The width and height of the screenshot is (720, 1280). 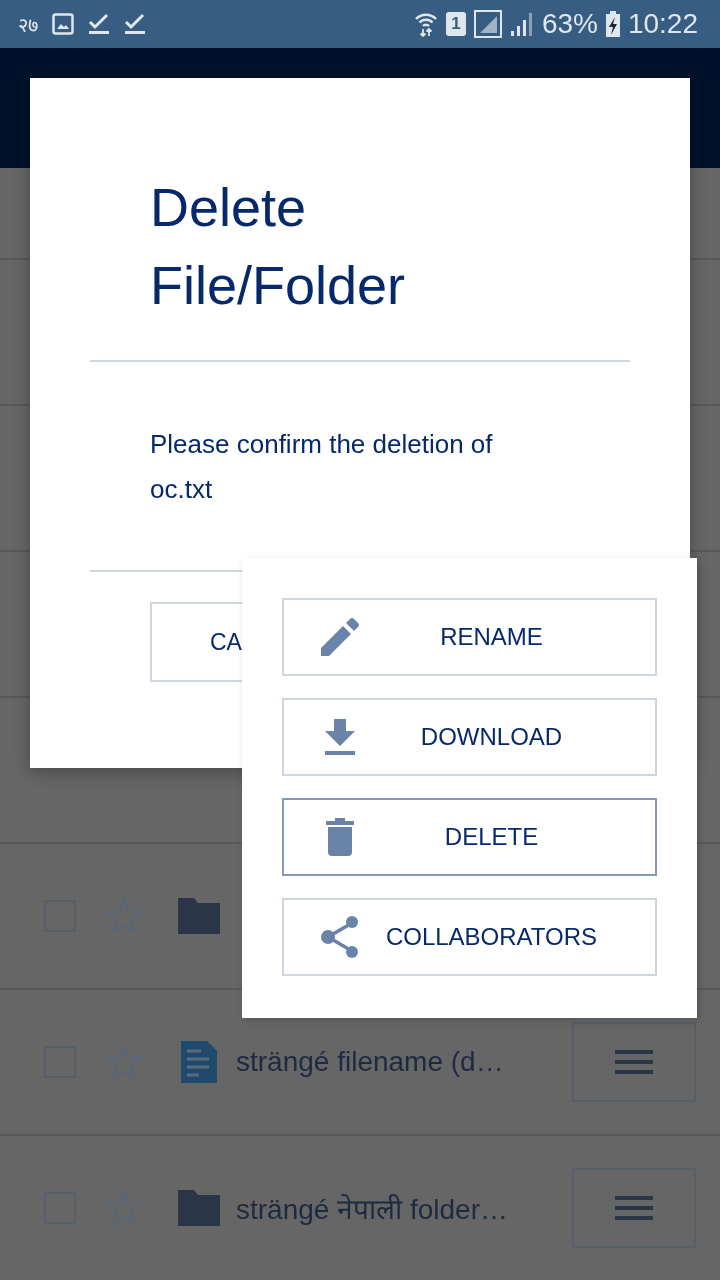 I want to click on menu-item: RENAME, so click(x=469, y=637).